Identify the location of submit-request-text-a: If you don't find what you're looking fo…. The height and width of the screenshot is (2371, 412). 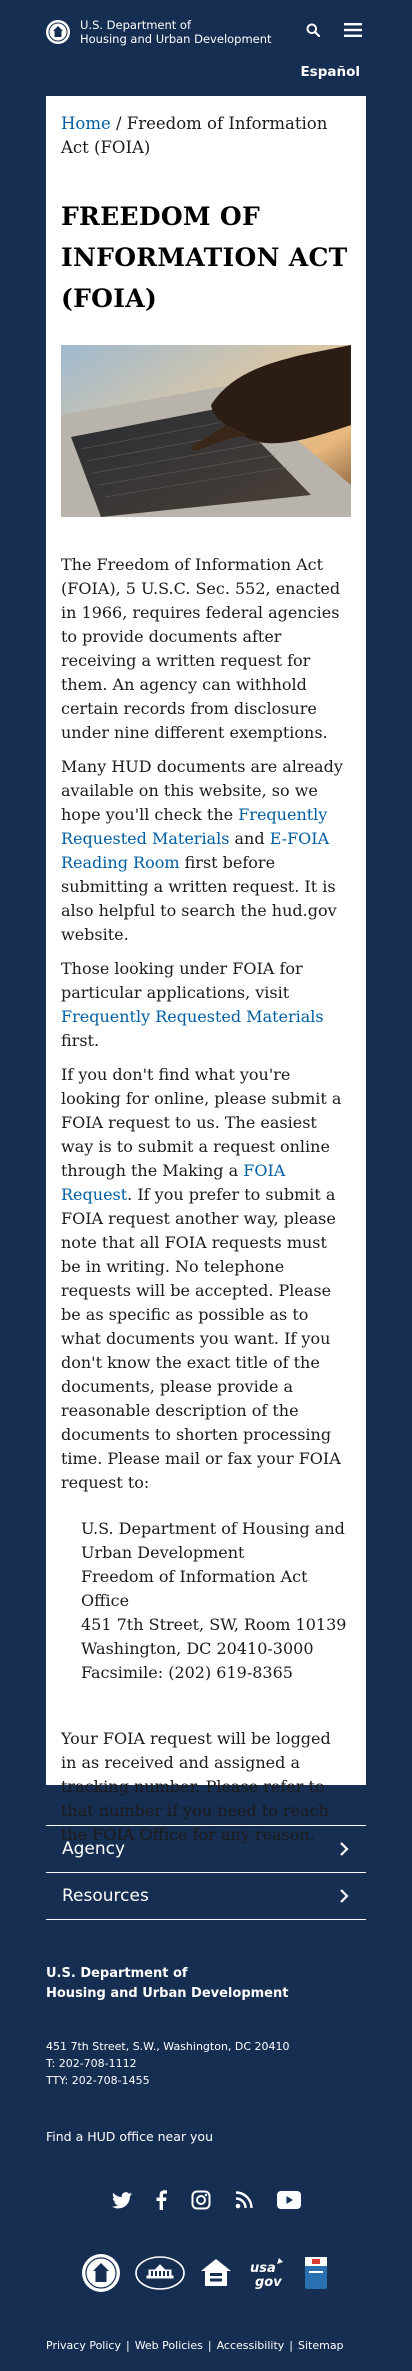
(201, 1122).